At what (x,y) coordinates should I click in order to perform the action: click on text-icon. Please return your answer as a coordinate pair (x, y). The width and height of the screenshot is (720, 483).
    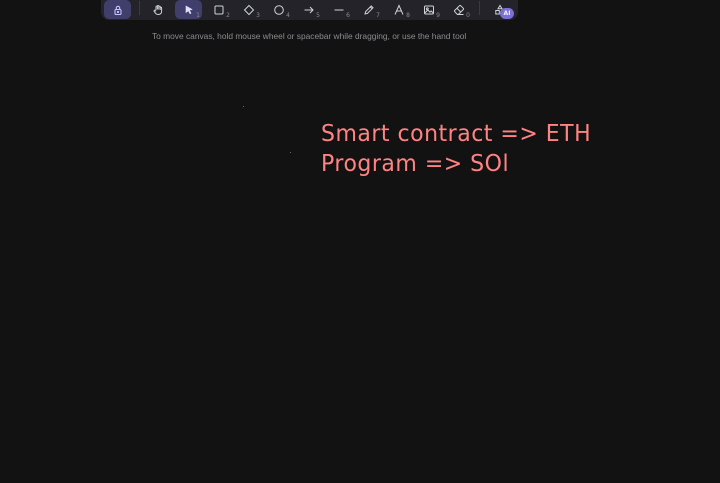
    Looking at the image, I should click on (399, 9).